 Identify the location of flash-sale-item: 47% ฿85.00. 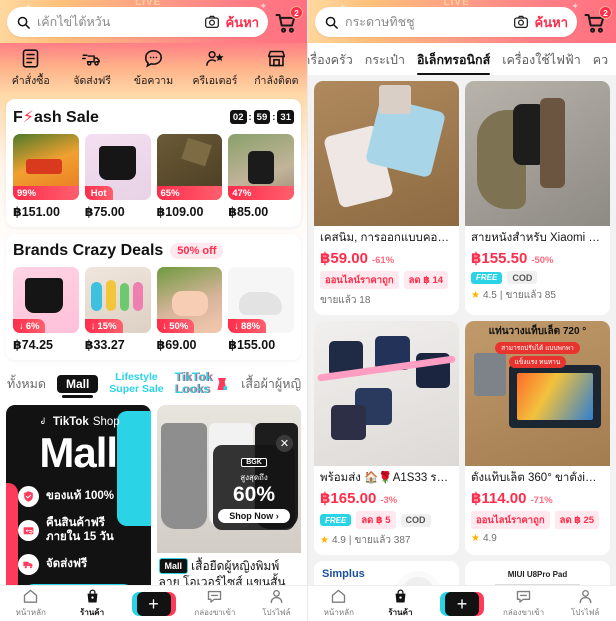
(261, 176).